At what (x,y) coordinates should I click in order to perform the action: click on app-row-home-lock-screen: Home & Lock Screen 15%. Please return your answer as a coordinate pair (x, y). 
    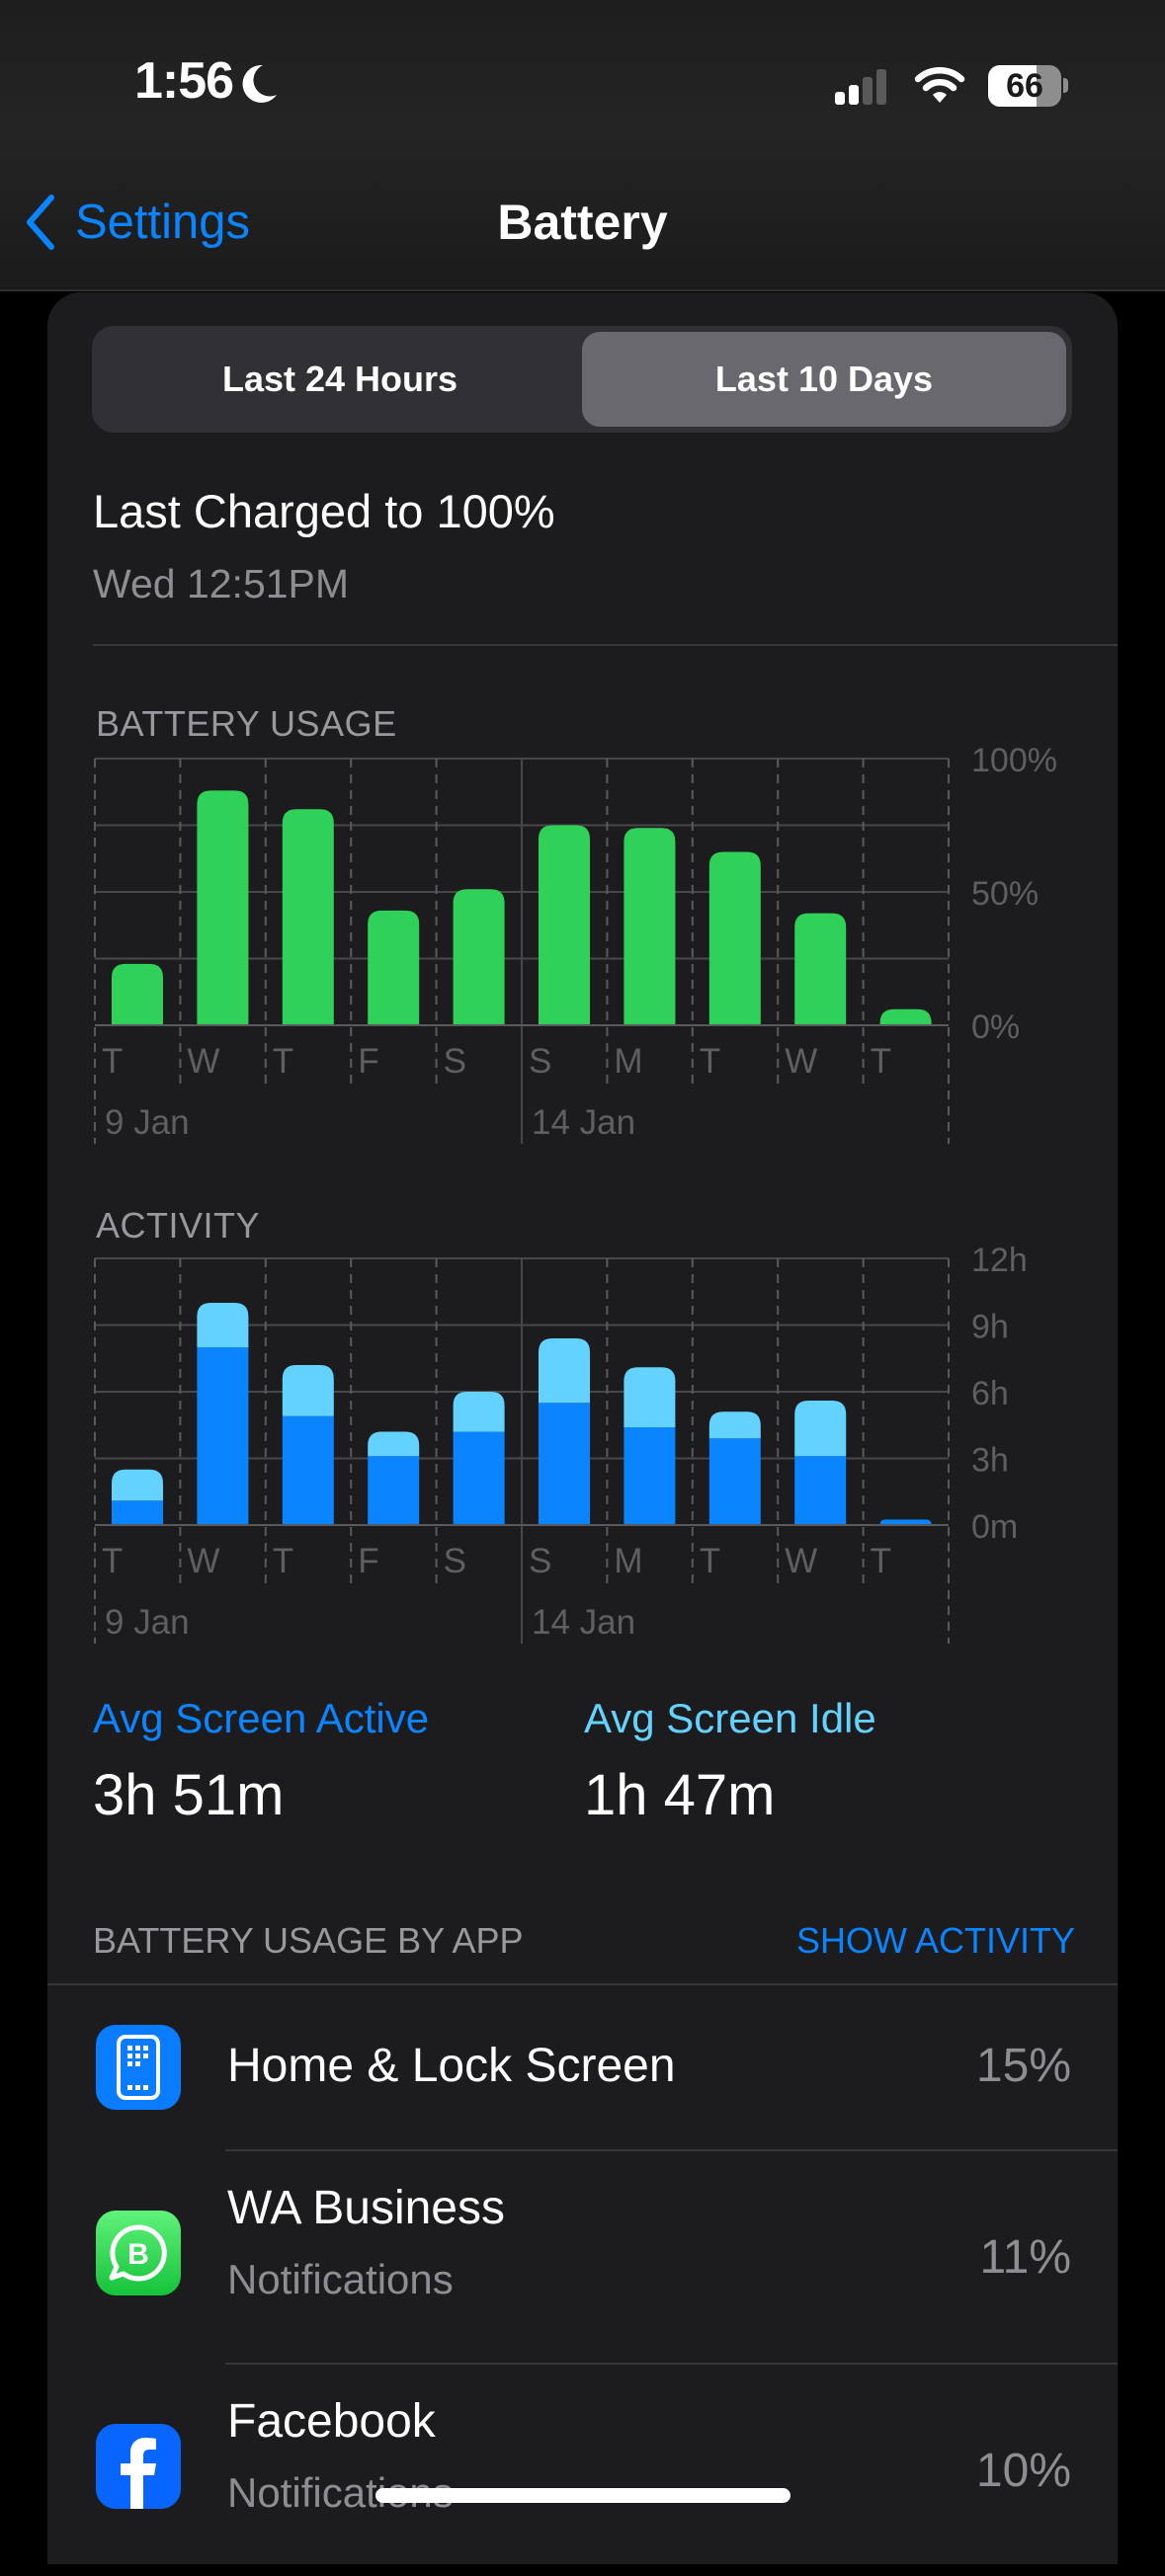
    Looking at the image, I should click on (582, 2067).